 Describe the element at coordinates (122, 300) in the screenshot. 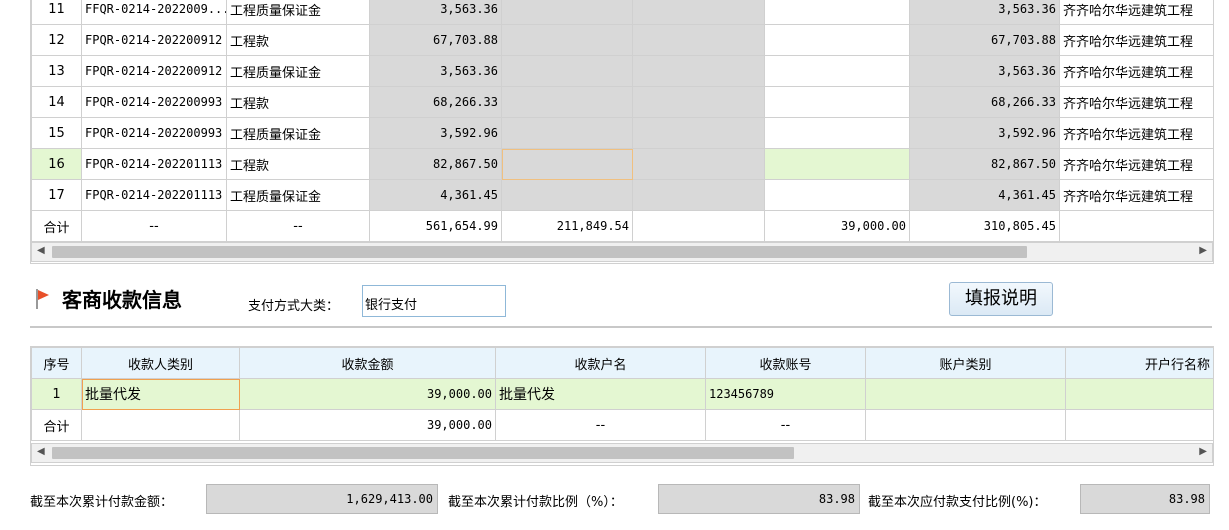

I see `section-title: 客商收款信息` at that location.